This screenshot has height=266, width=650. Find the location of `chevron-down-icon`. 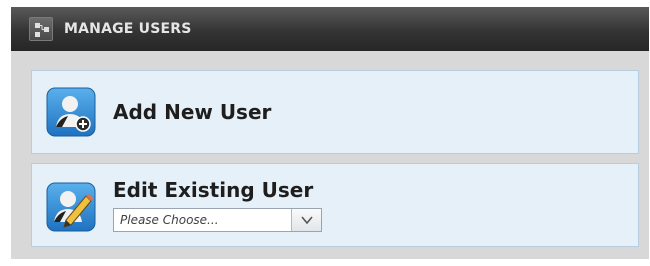

chevron-down-icon is located at coordinates (307, 220).